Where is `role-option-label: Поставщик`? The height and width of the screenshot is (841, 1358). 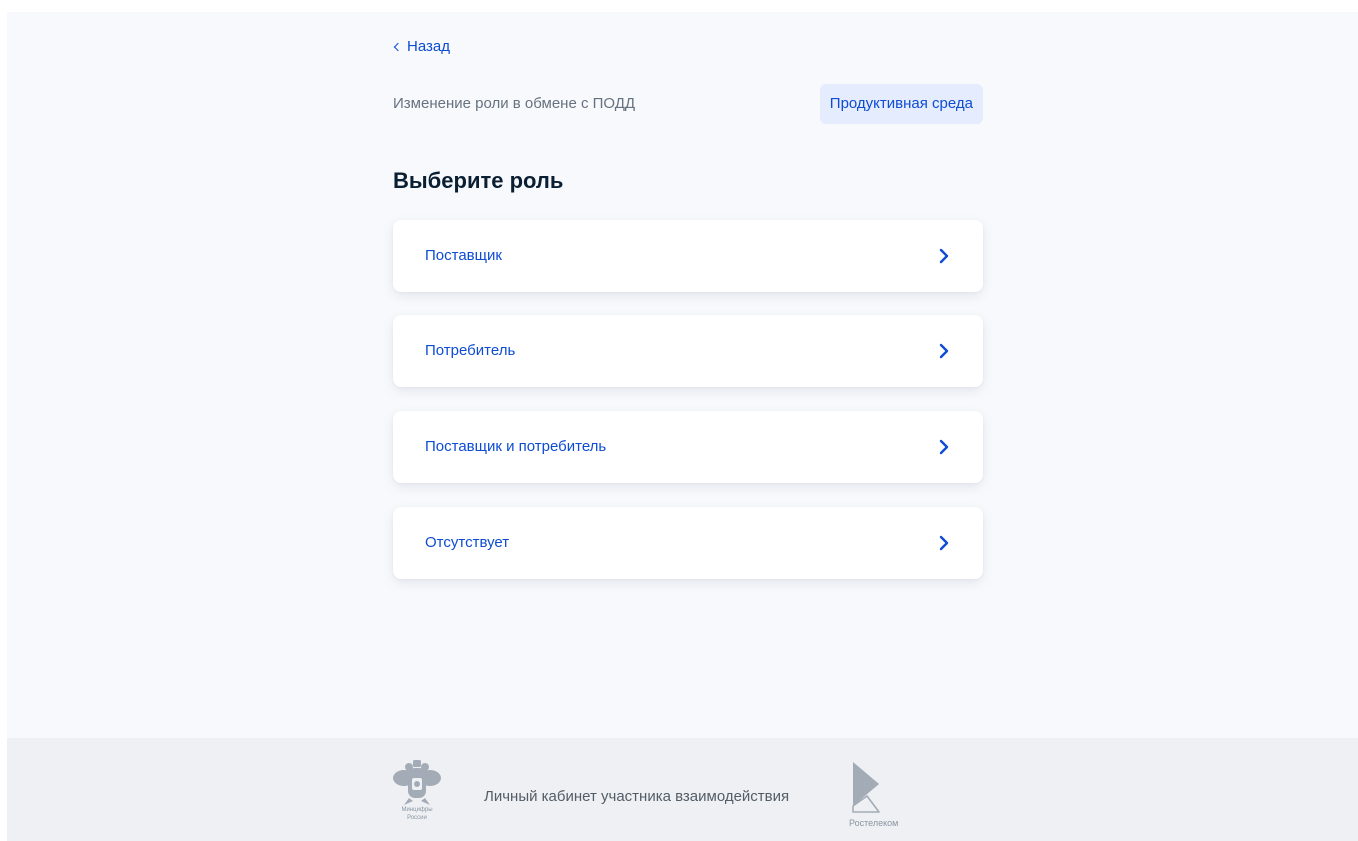
role-option-label: Поставщик is located at coordinates (463, 255).